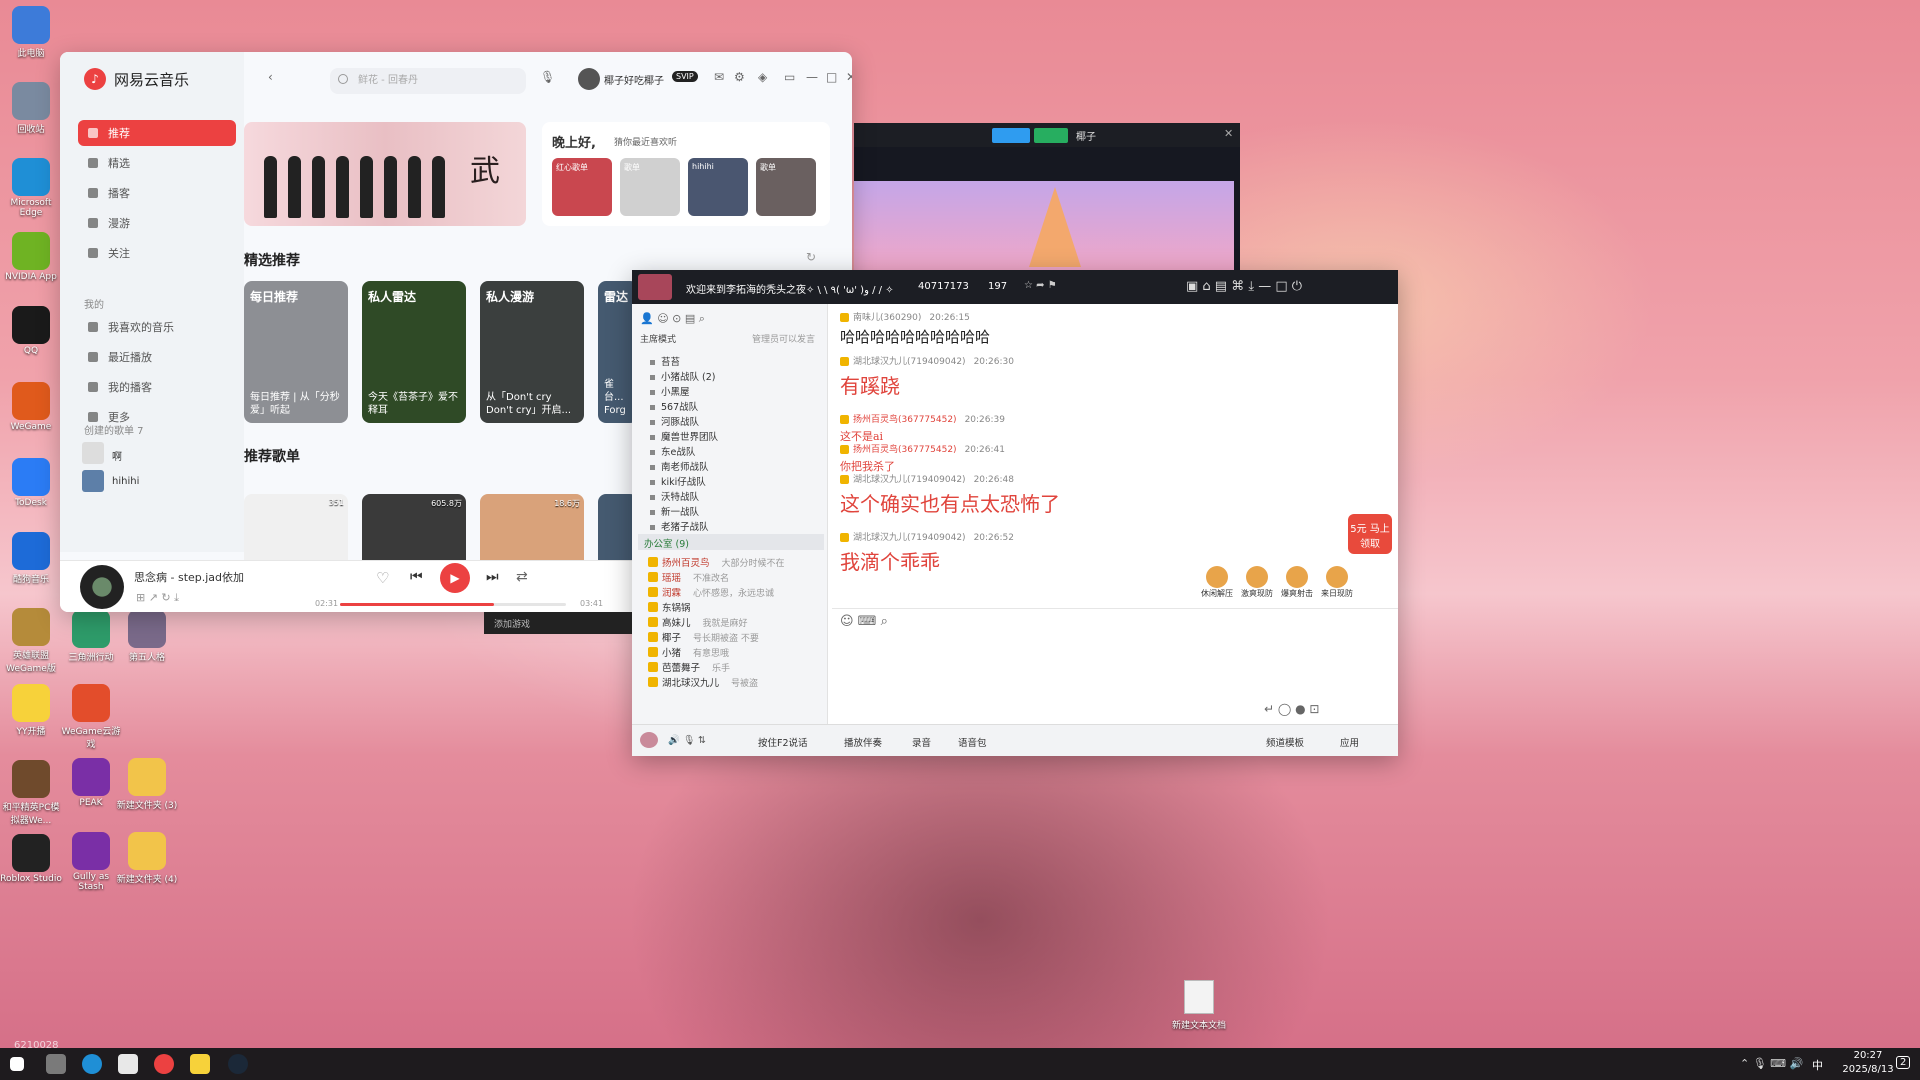 The width and height of the screenshot is (1920, 1080). Describe the element at coordinates (1291, 709) in the screenshot. I see `send-options-icon: ↵ ◯ ● ⊡` at that location.